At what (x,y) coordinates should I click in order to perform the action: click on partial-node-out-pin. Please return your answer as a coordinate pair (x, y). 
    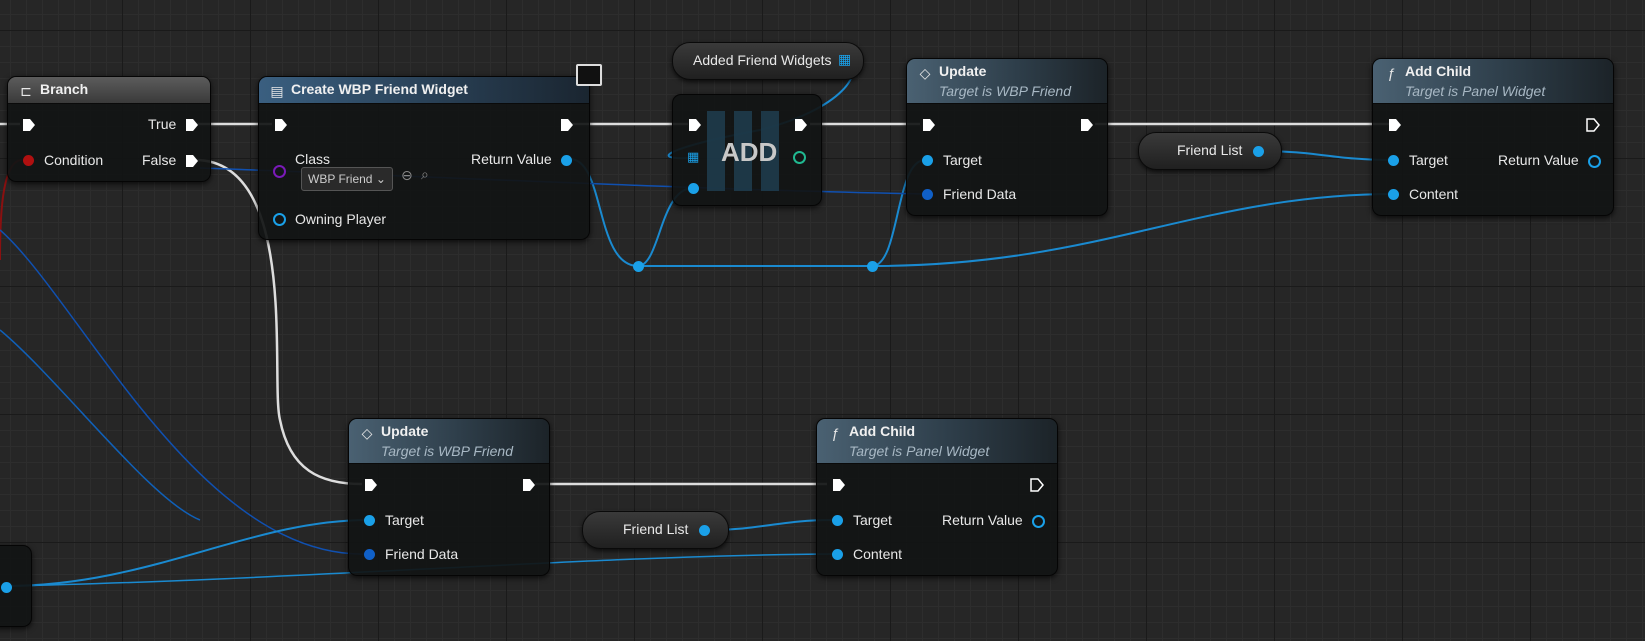
    Looking at the image, I should click on (6, 587).